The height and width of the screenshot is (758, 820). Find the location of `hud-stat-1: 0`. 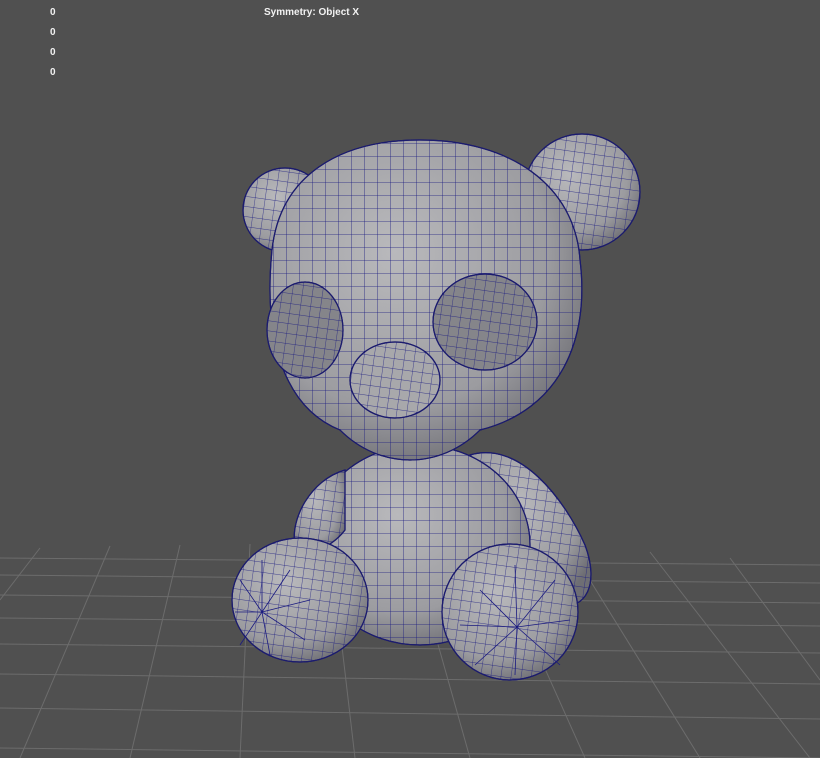

hud-stat-1: 0 is located at coordinates (53, 12).